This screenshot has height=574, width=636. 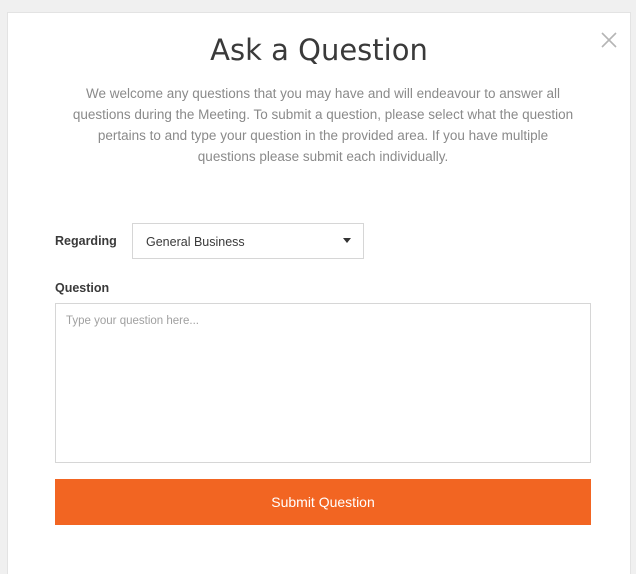 What do you see at coordinates (195, 242) in the screenshot?
I see `regarding-selected-value: General Business` at bounding box center [195, 242].